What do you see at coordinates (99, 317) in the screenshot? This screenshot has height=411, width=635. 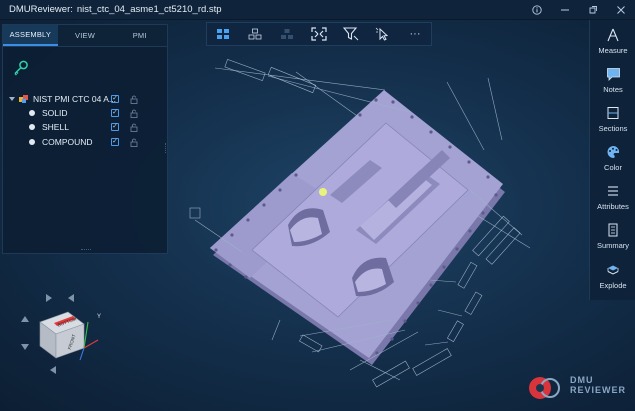 I see `axis-y-label: Y` at bounding box center [99, 317].